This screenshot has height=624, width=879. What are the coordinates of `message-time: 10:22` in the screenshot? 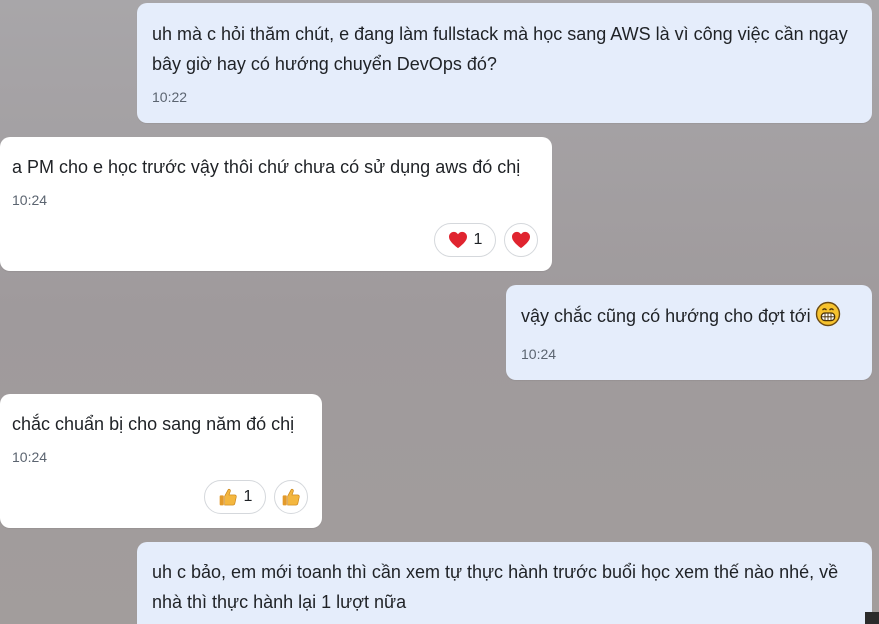 It's located at (170, 97).